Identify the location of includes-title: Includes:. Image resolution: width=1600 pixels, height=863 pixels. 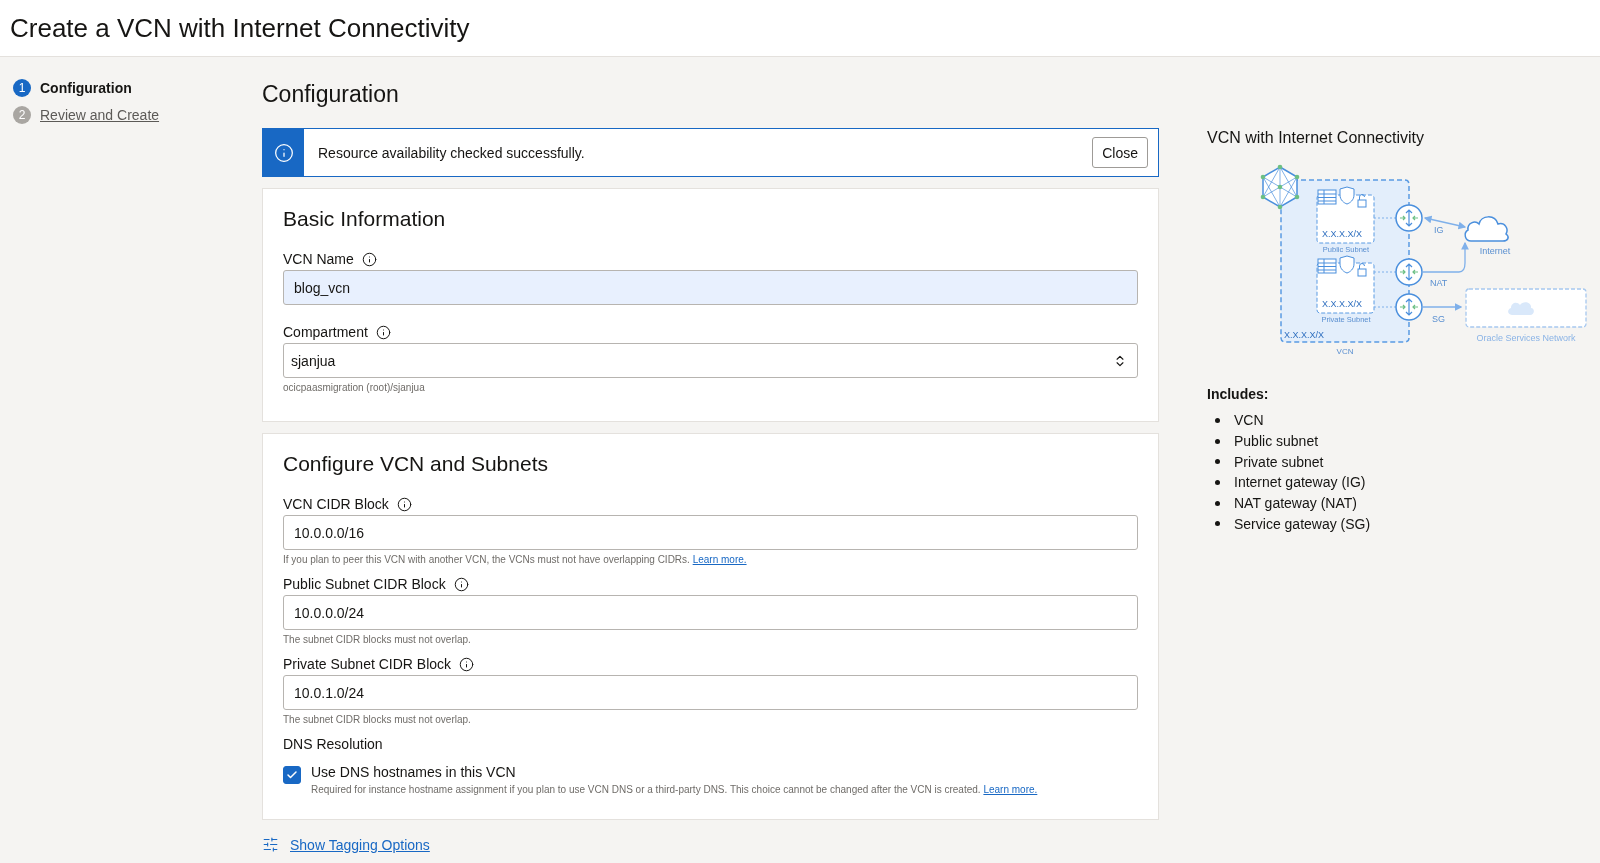
(1238, 394).